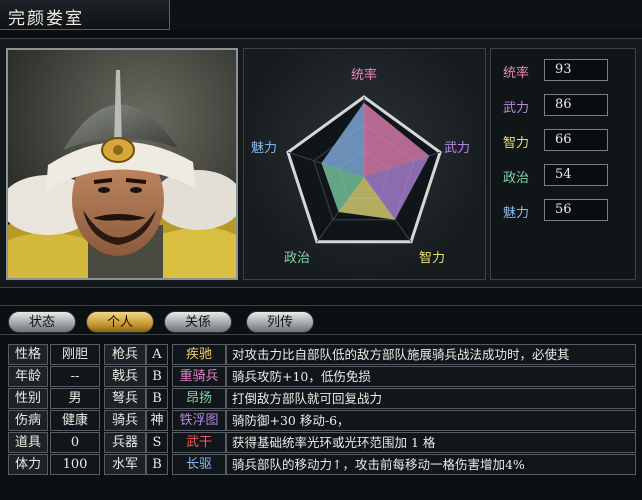 Image resolution: width=642 pixels, height=500 pixels. What do you see at coordinates (198, 322) in the screenshot?
I see `tab-2: 关係` at bounding box center [198, 322].